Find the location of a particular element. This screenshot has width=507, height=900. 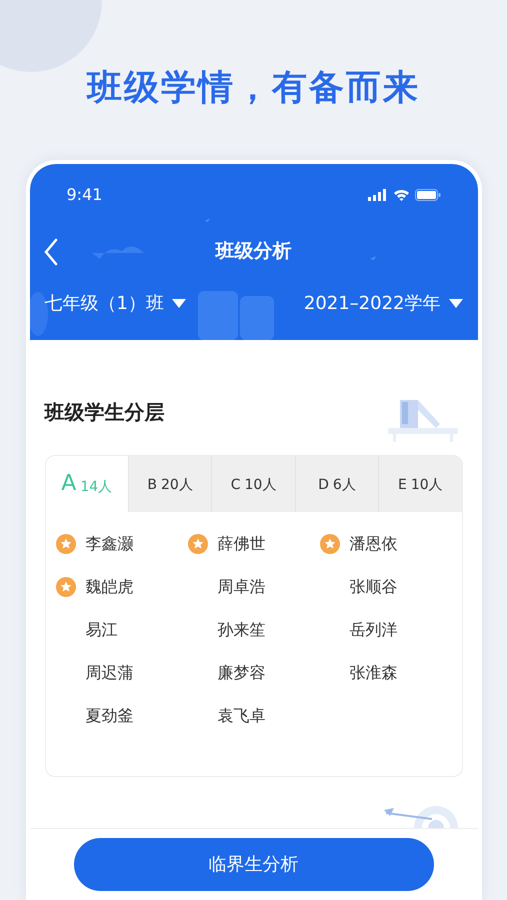

student-name: 廉梦容 is located at coordinates (242, 673).